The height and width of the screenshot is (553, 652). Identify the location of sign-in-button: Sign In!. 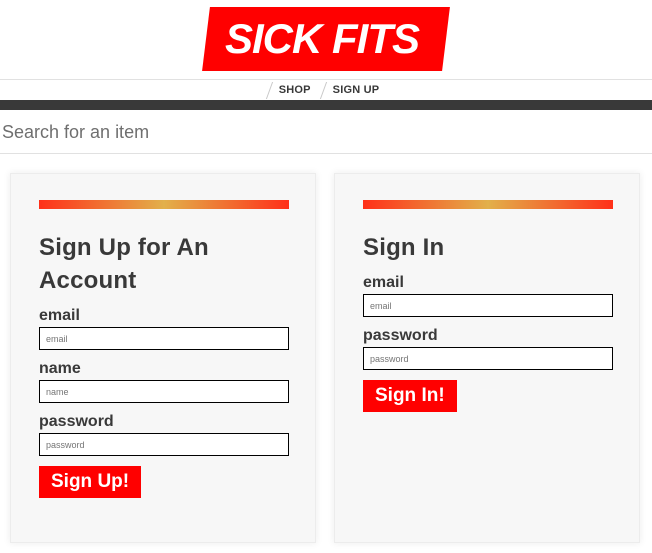
(410, 396).